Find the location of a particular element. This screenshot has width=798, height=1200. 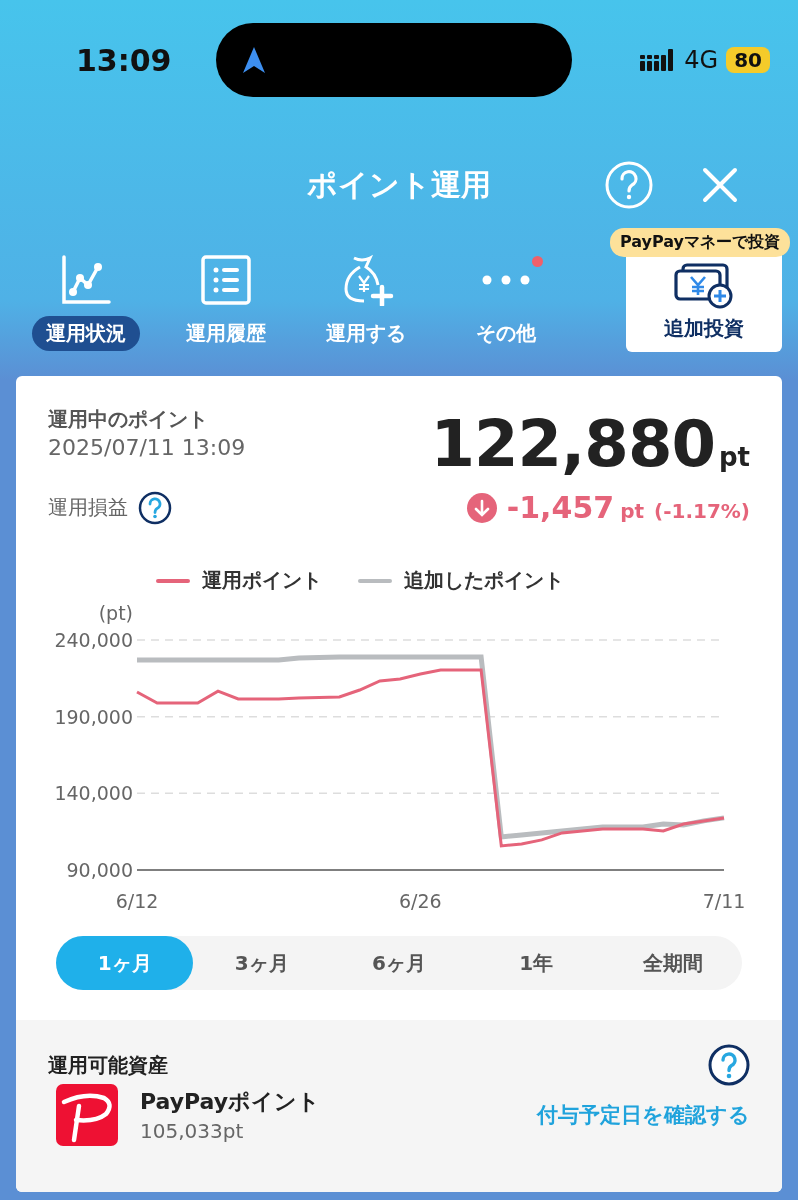

x-tick-label: 6/12 is located at coordinates (137, 901).